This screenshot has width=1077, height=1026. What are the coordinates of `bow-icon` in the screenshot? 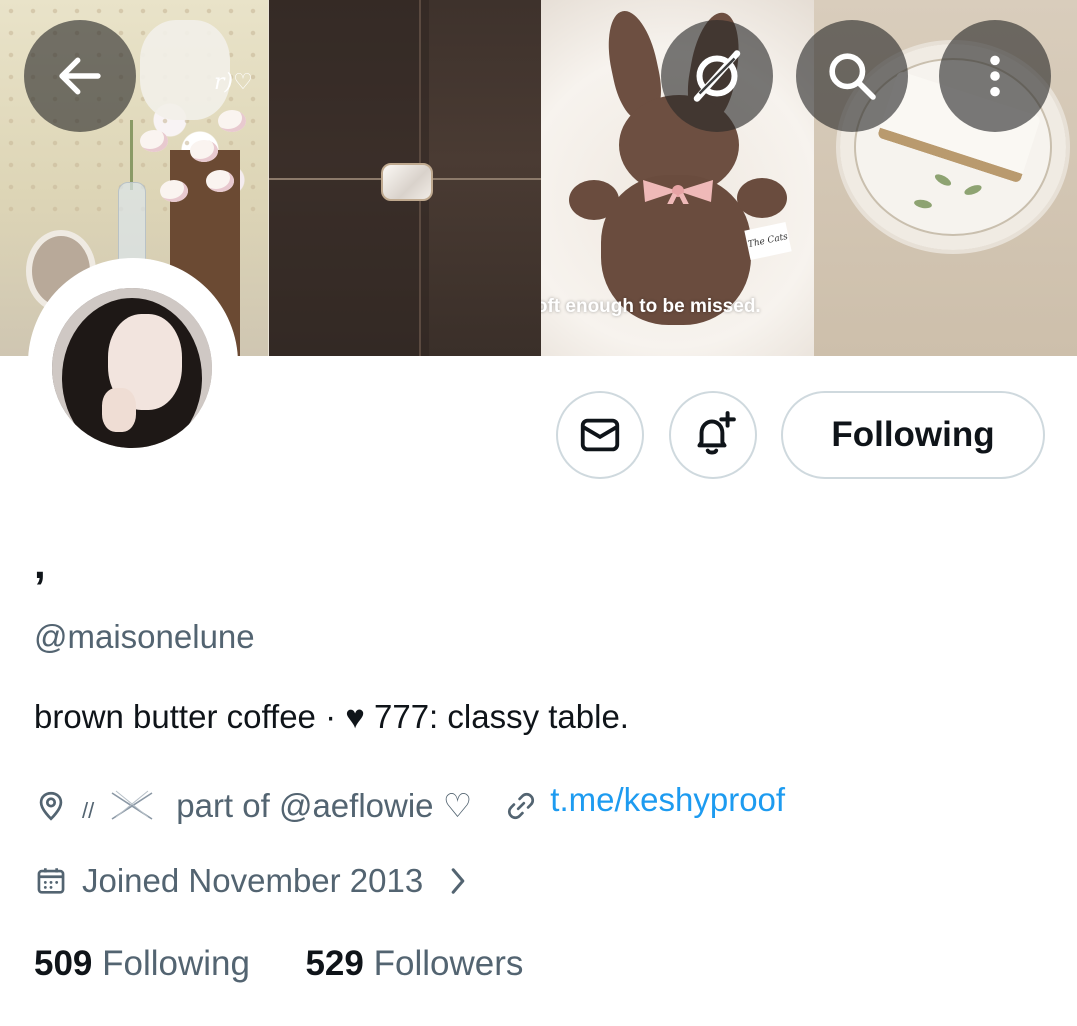 It's located at (678, 192).